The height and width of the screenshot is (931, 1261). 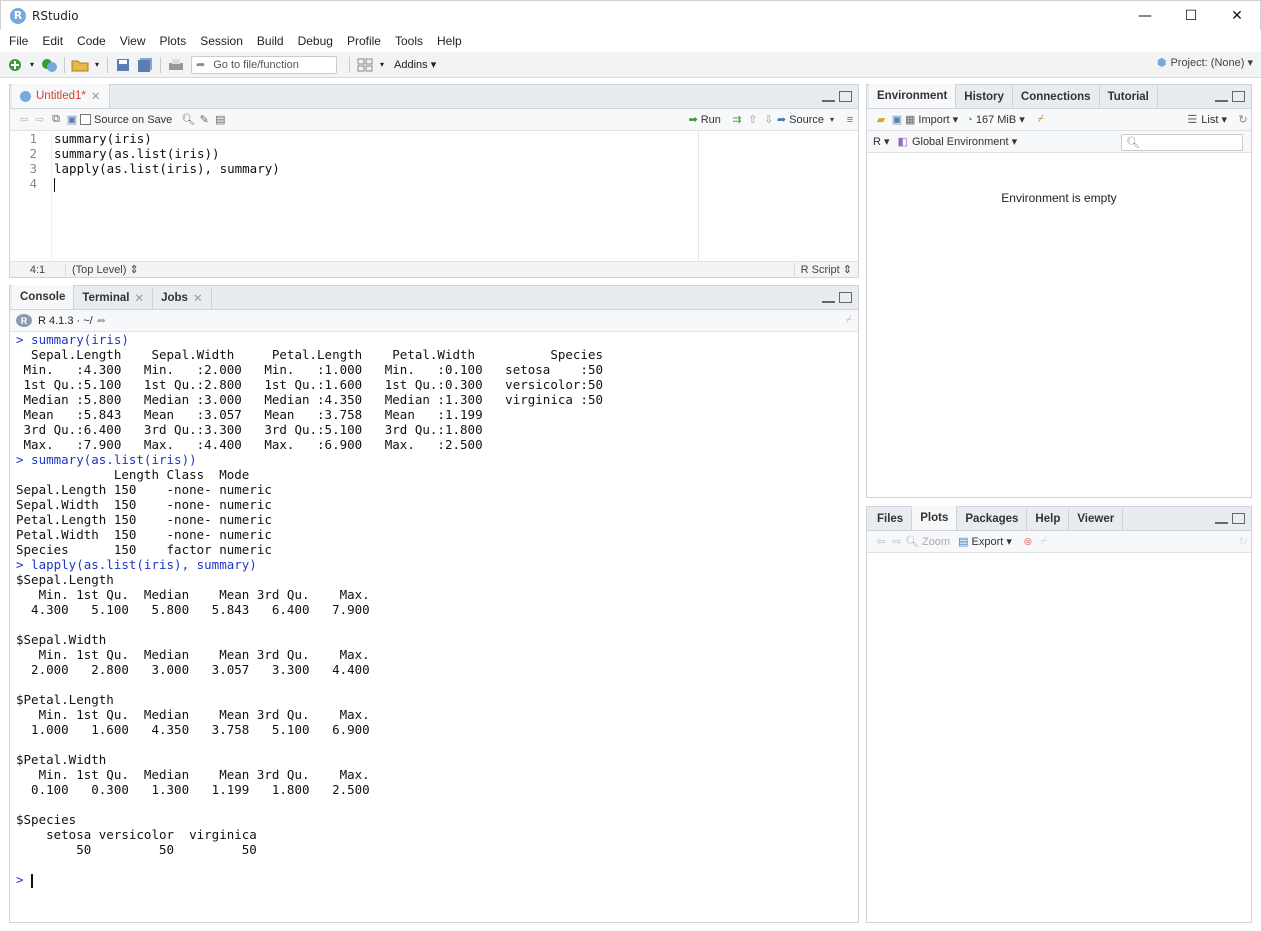 I want to click on show-in-window-icon: ⧉, so click(x=56, y=120).